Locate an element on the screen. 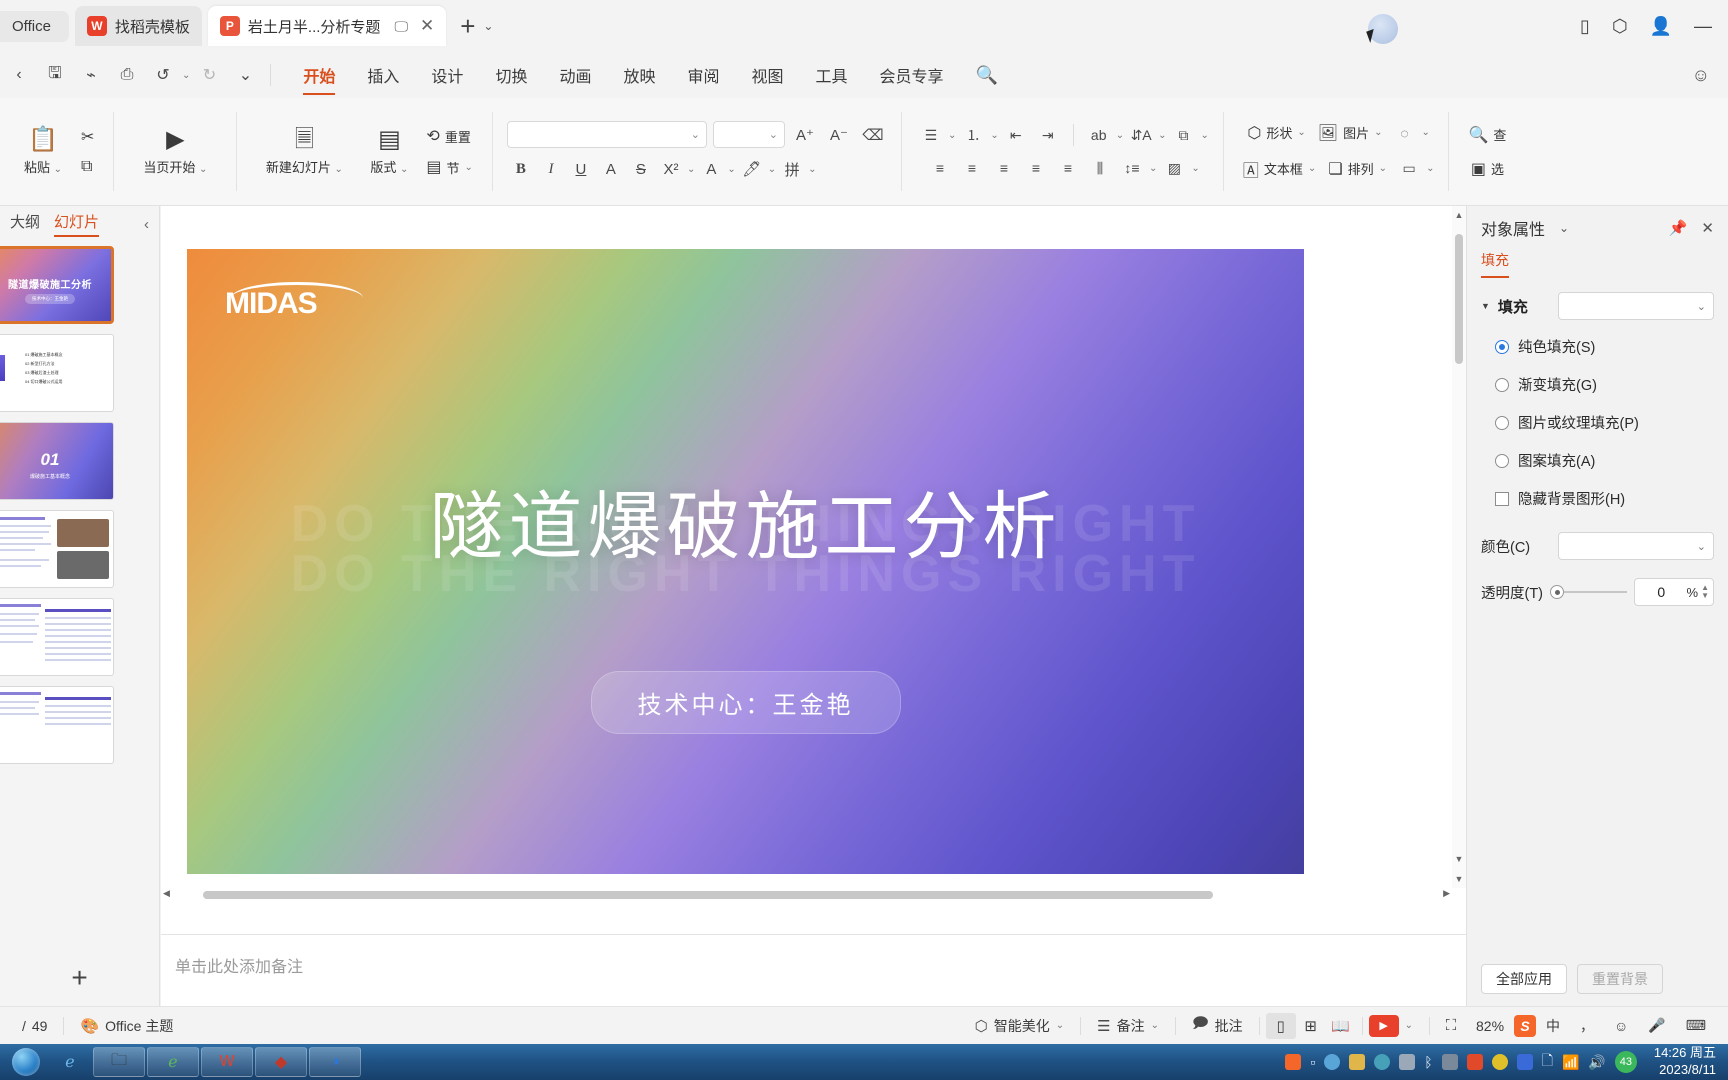 The height and width of the screenshot is (1080, 1728). tab-start: 开始 is located at coordinates (319, 76).